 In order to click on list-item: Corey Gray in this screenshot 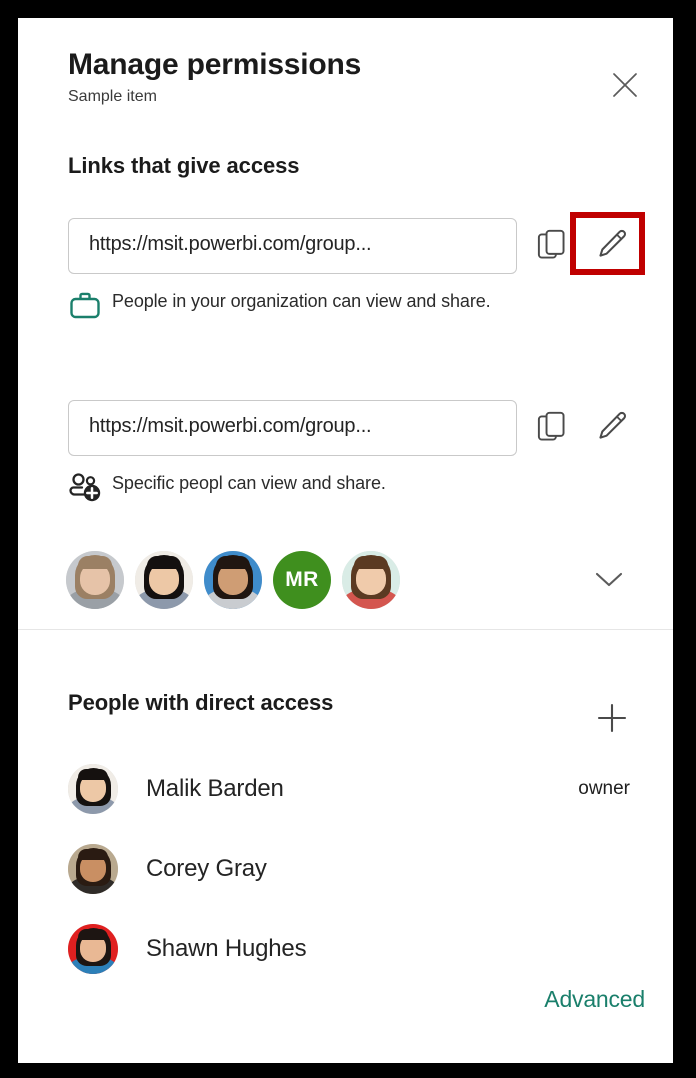, I will do `click(353, 869)`.